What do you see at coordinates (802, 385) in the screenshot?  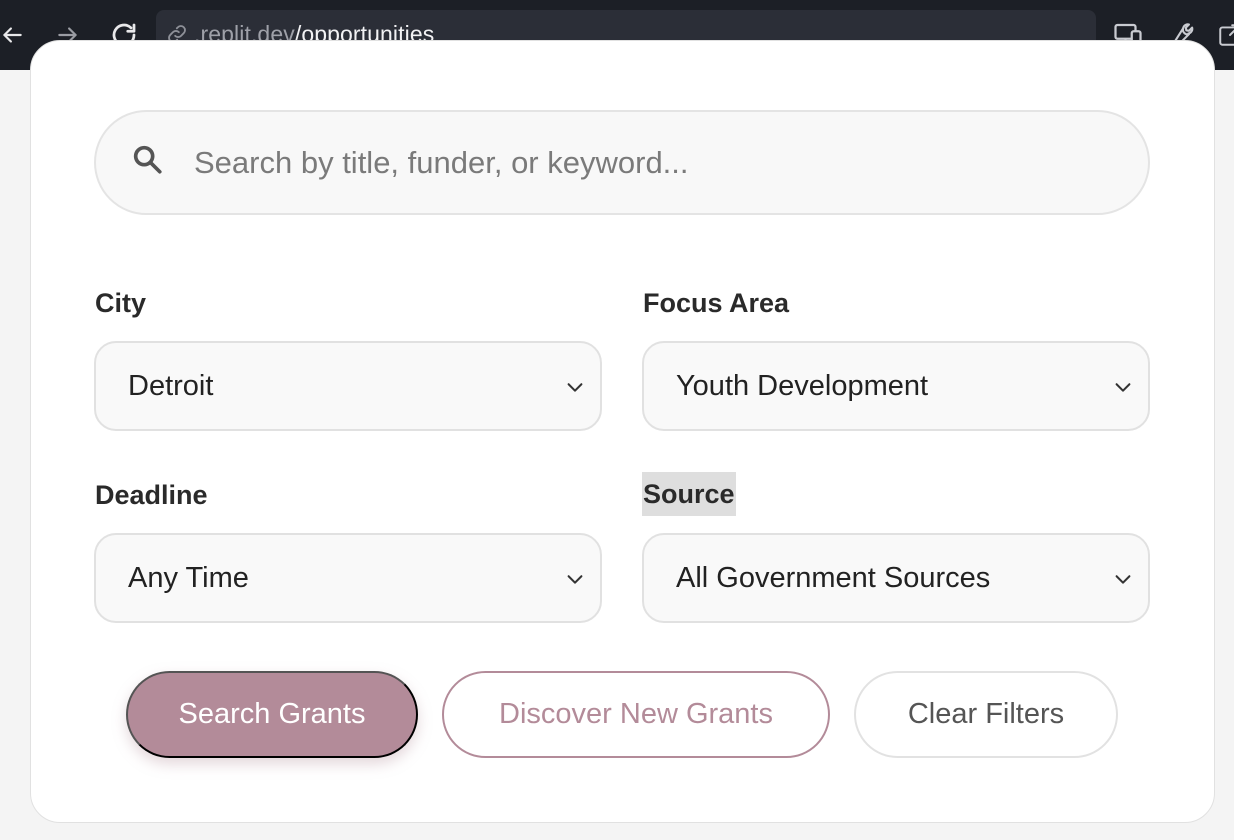 I see `focus-area-select-value: Youth Development` at bounding box center [802, 385].